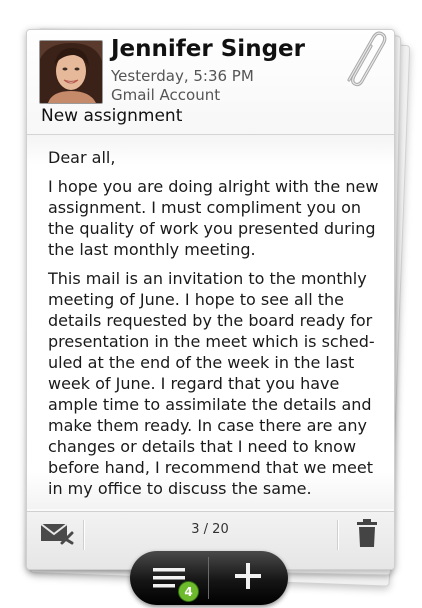  What do you see at coordinates (82, 157) in the screenshot?
I see `body-paragraph: Dear all,` at bounding box center [82, 157].